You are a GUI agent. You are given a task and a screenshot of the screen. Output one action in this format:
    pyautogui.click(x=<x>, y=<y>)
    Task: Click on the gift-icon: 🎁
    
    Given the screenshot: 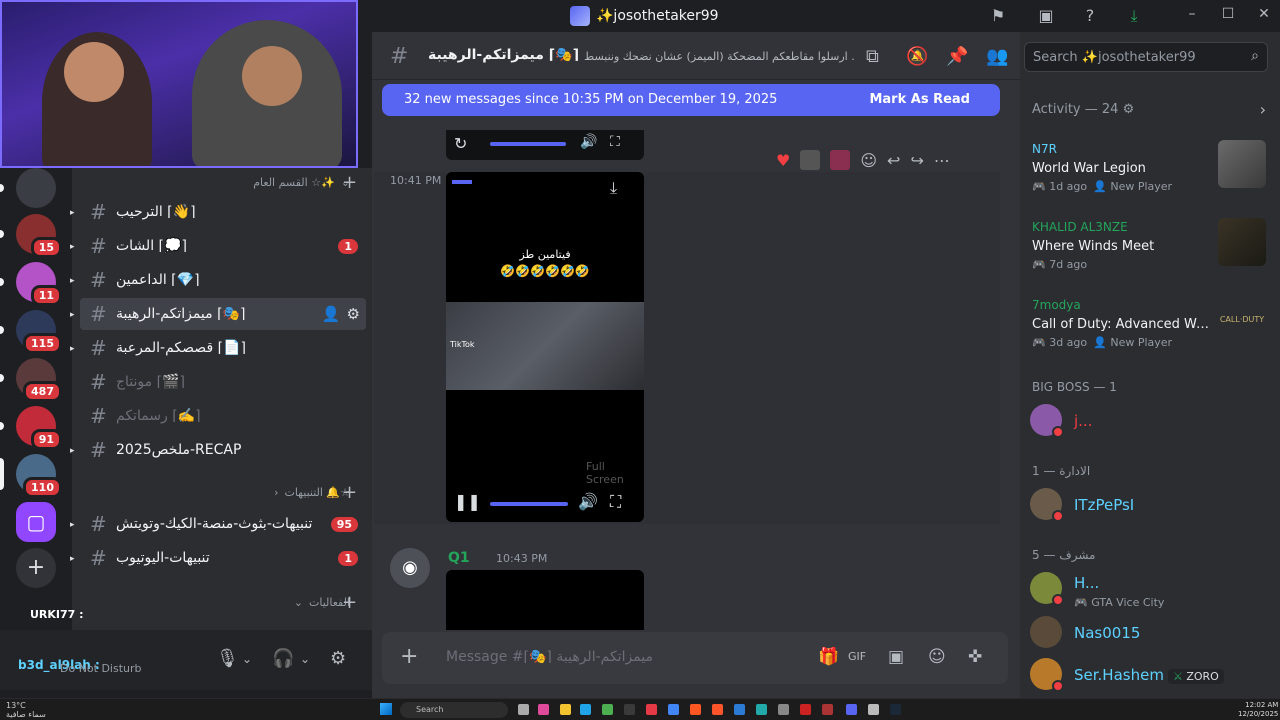 What is the action you would take?
    pyautogui.click(x=828, y=657)
    